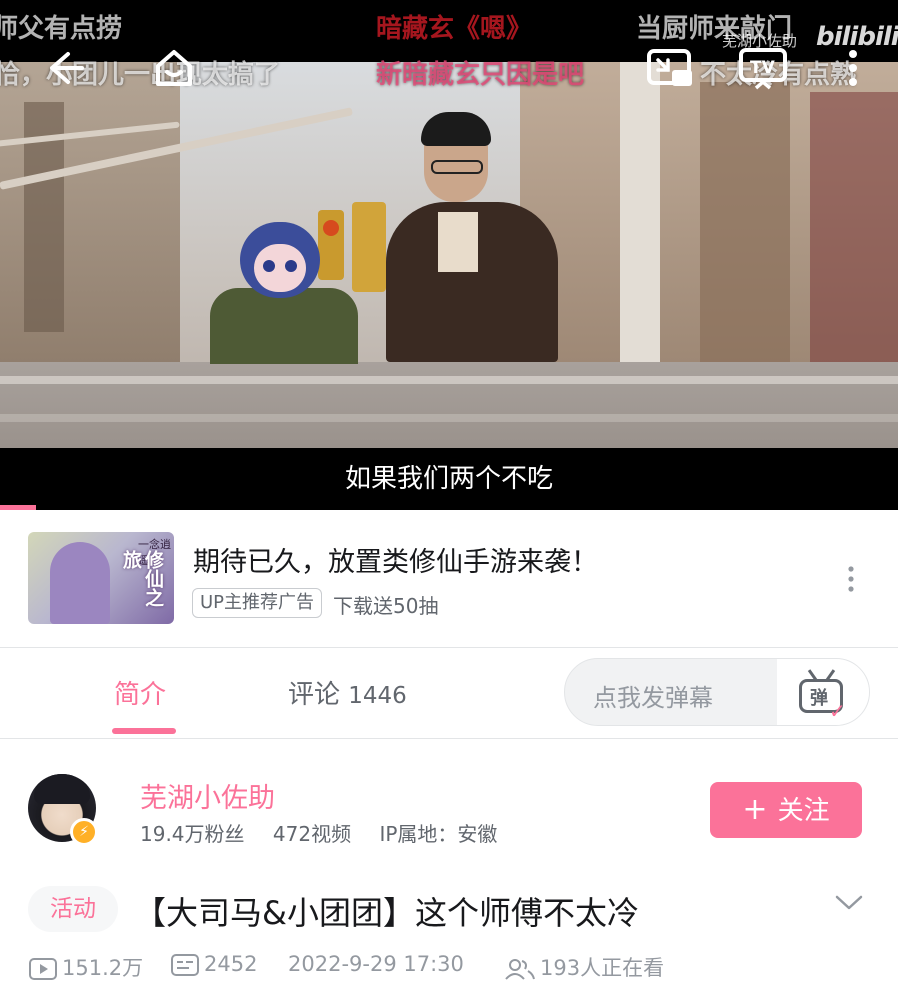 This screenshot has width=898, height=994. I want to click on back-icon, so click(64, 68).